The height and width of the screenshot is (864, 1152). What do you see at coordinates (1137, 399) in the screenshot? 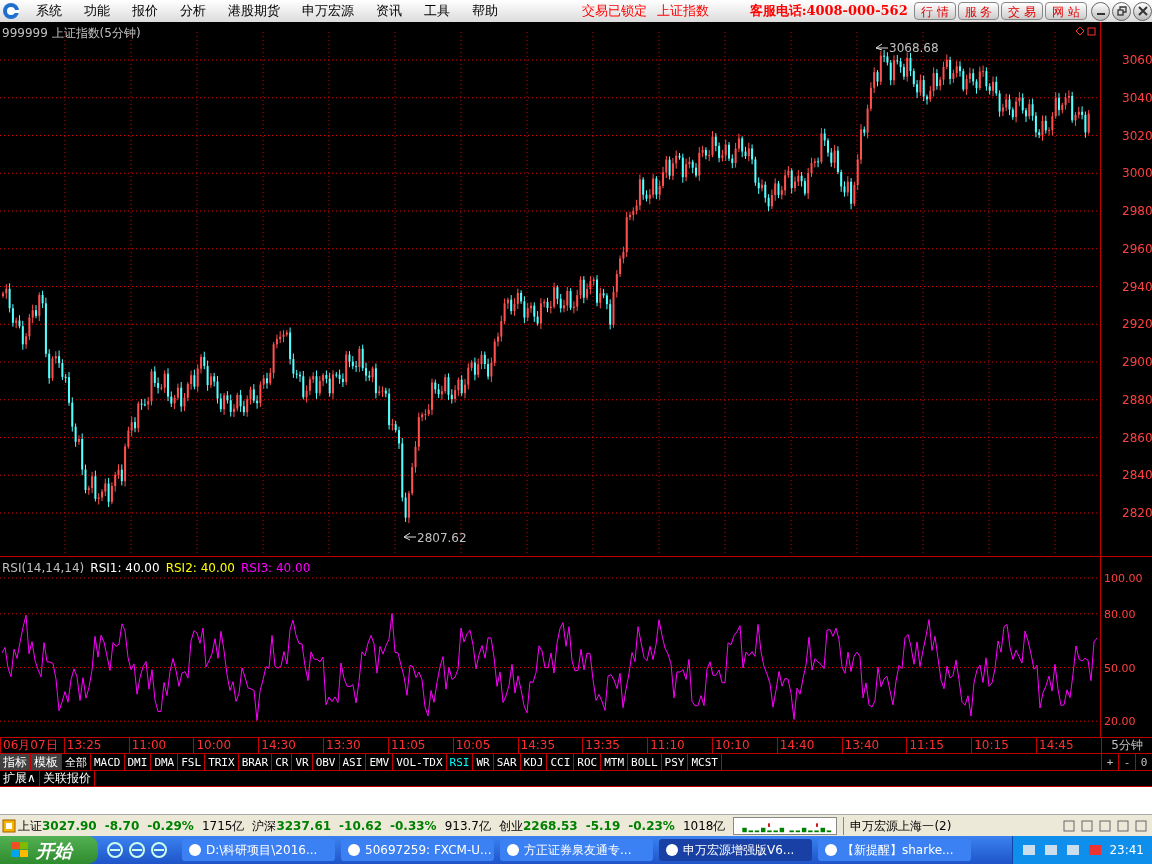
I see `axis-label: 2880` at bounding box center [1137, 399].